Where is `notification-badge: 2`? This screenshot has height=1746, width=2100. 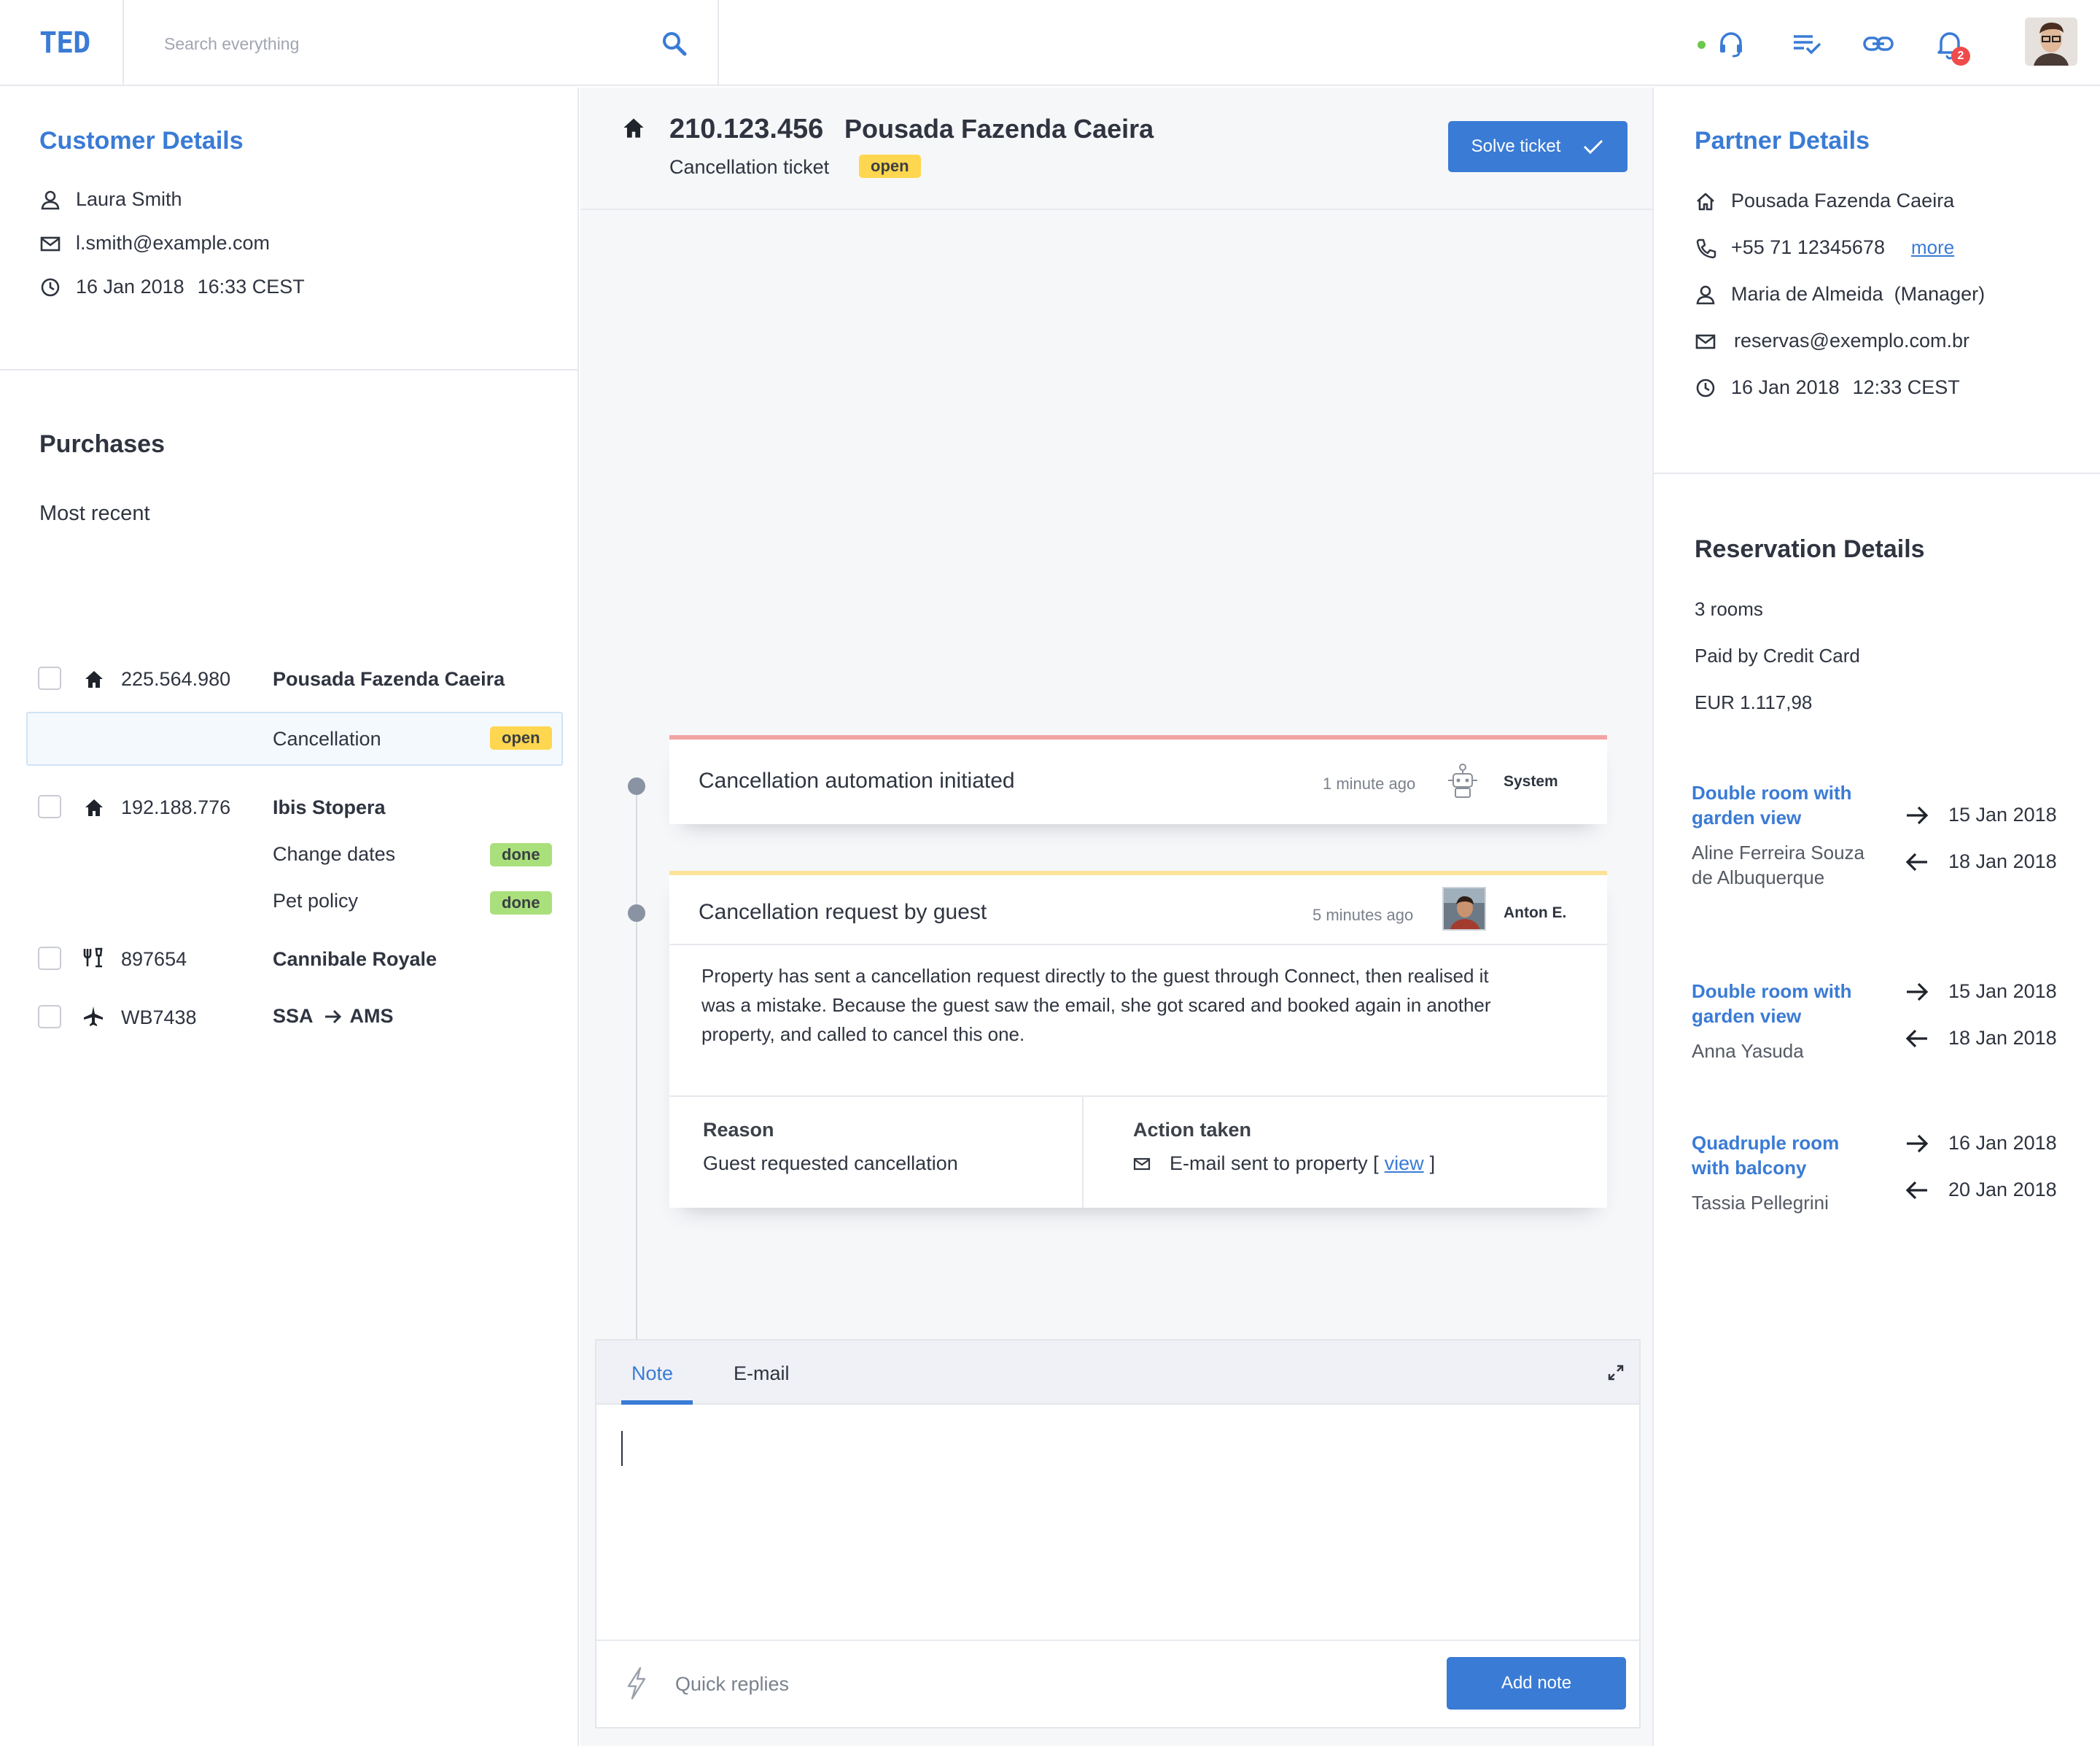
notification-badge: 2 is located at coordinates (1960, 57).